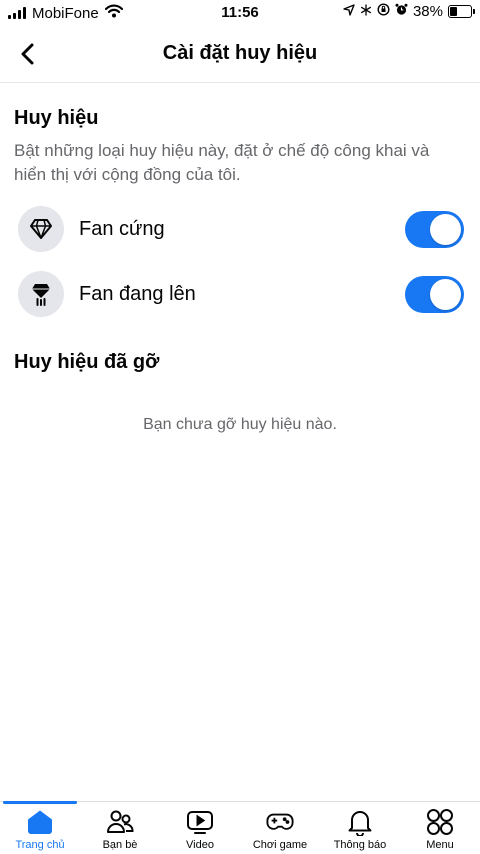  I want to click on nav-item-video: Video, so click(200, 828).